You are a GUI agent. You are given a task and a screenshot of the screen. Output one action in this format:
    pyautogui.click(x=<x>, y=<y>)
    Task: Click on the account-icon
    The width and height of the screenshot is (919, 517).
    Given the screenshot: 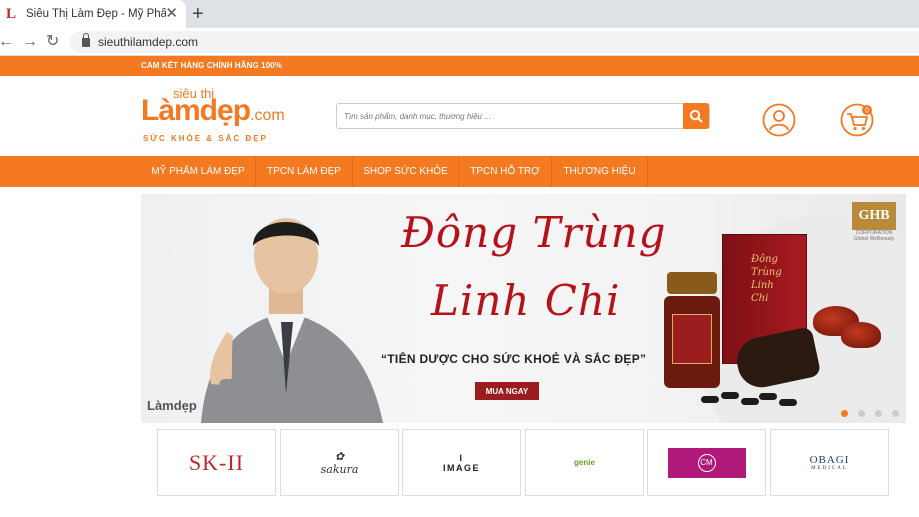 What is the action you would take?
    pyautogui.click(x=779, y=122)
    